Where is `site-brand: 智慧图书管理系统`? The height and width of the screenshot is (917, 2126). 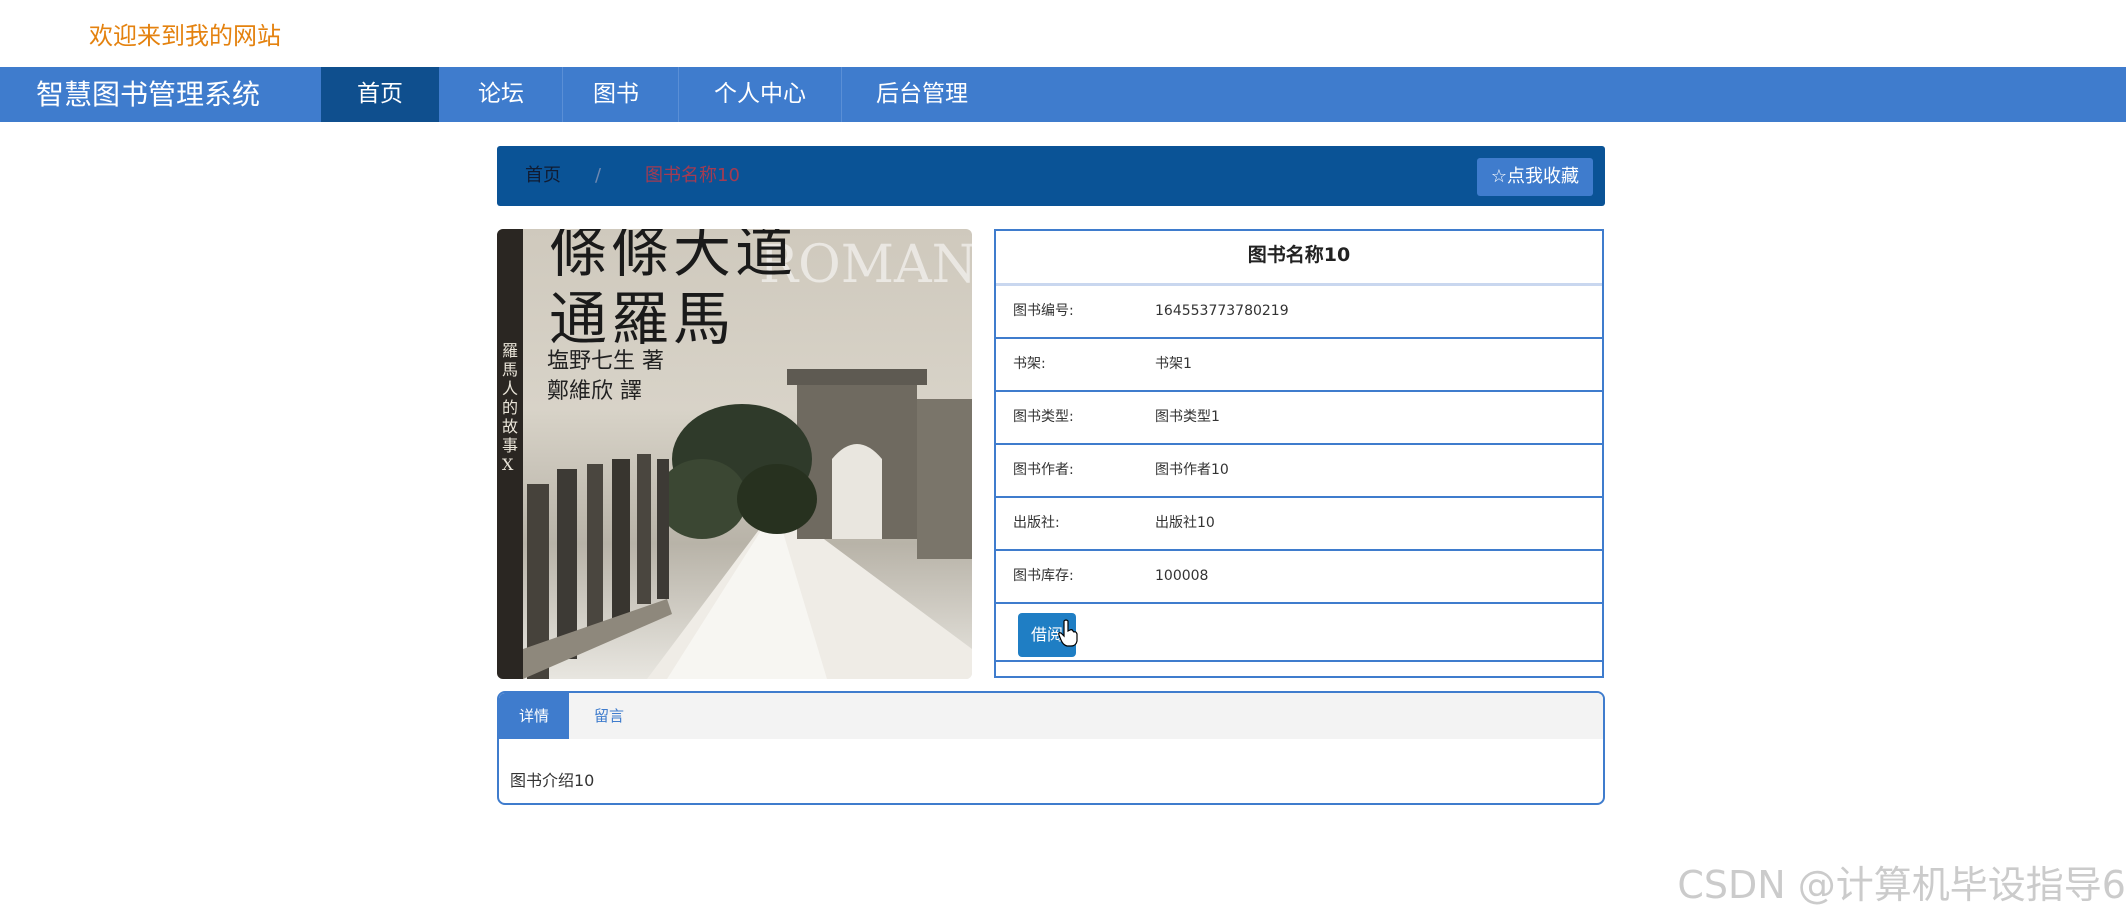 site-brand: 智慧图书管理系统 is located at coordinates (148, 94).